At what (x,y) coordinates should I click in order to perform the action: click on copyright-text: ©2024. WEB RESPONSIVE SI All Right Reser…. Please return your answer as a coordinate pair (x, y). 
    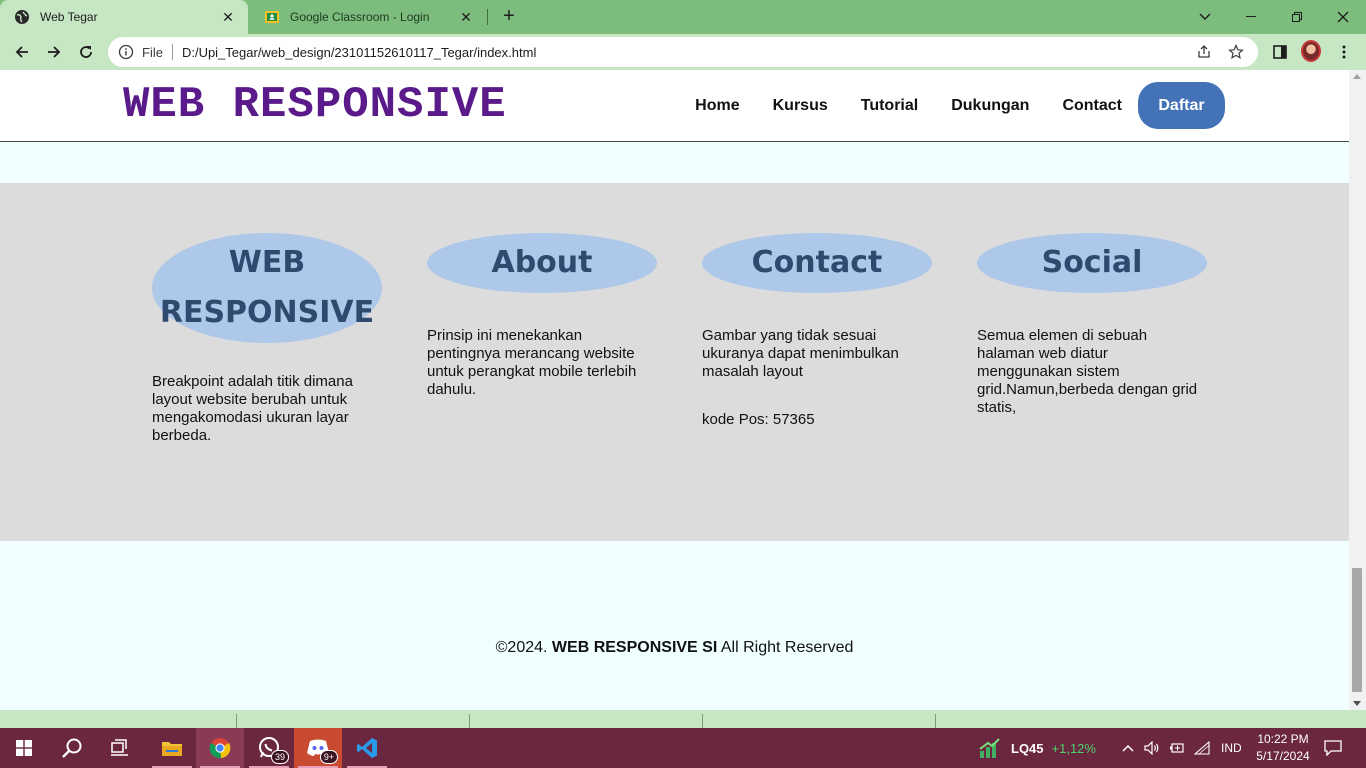
    Looking at the image, I should click on (674, 648).